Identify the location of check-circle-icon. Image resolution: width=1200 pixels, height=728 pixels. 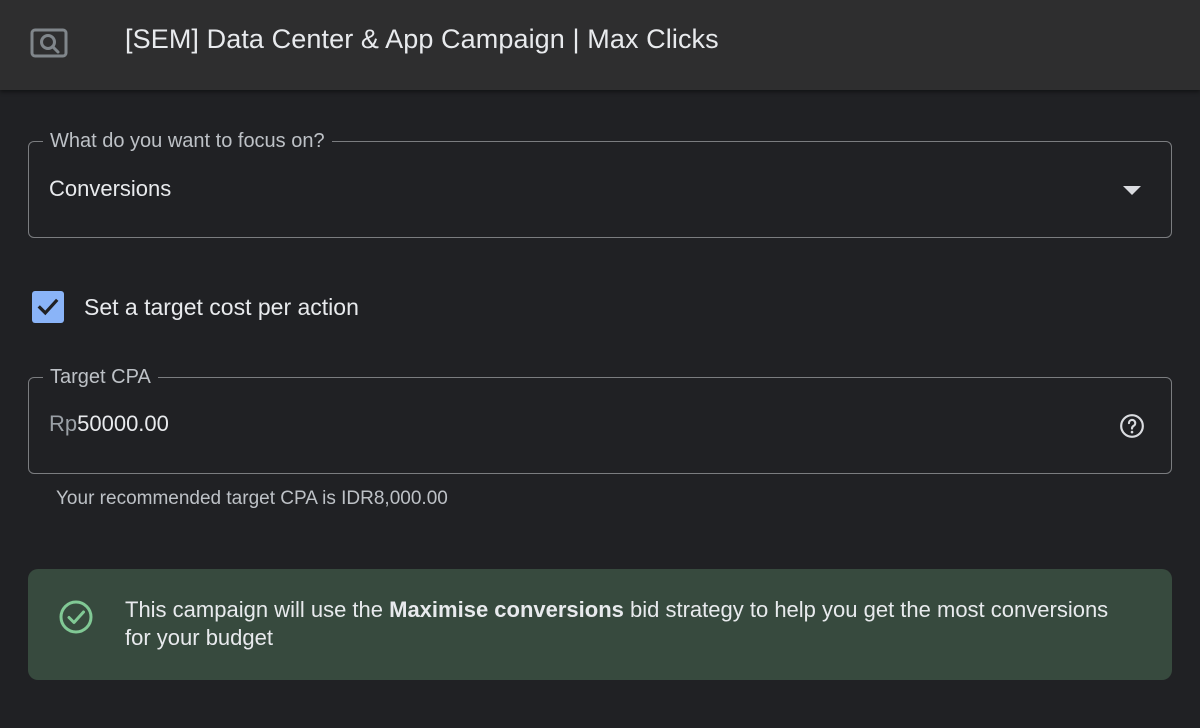
(76, 617).